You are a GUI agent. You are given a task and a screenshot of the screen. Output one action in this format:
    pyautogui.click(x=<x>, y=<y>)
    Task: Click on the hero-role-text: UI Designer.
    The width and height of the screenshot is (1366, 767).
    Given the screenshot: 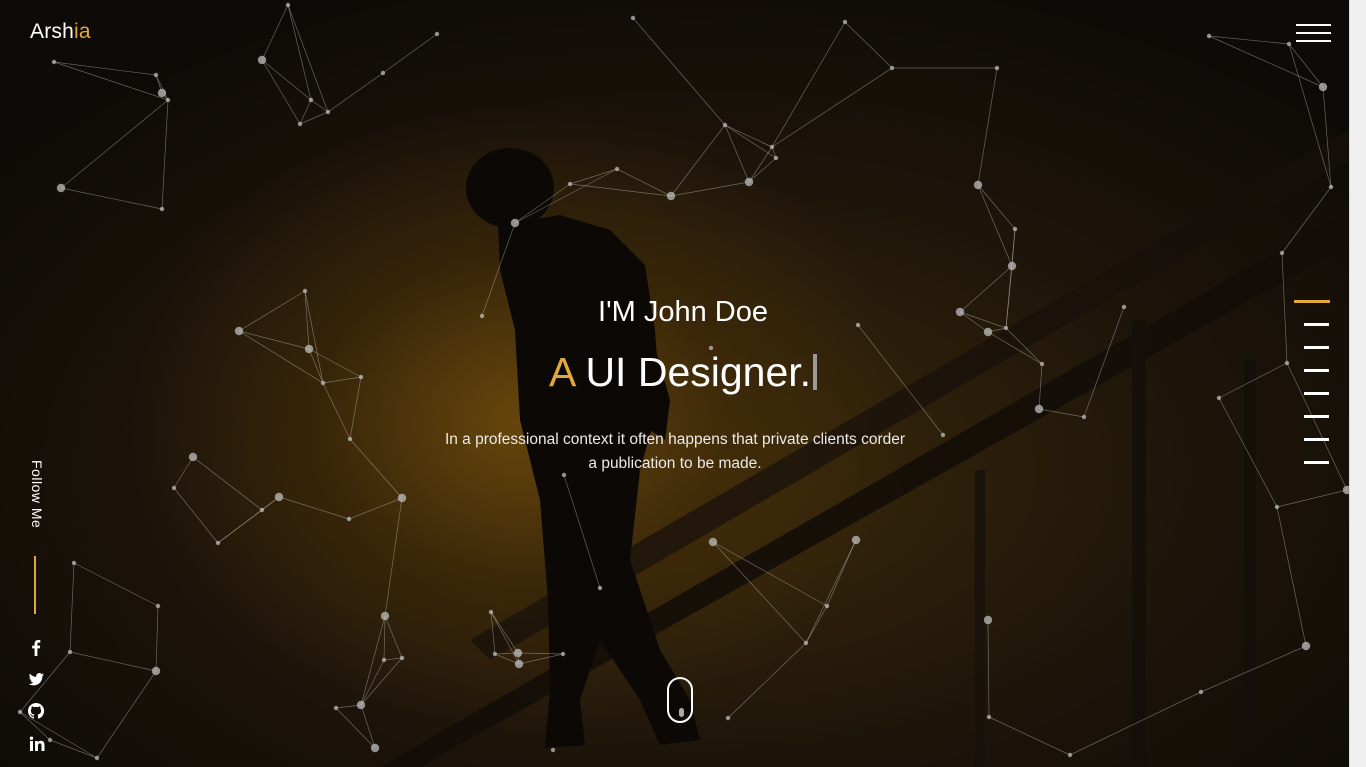 What is the action you would take?
    pyautogui.click(x=698, y=372)
    